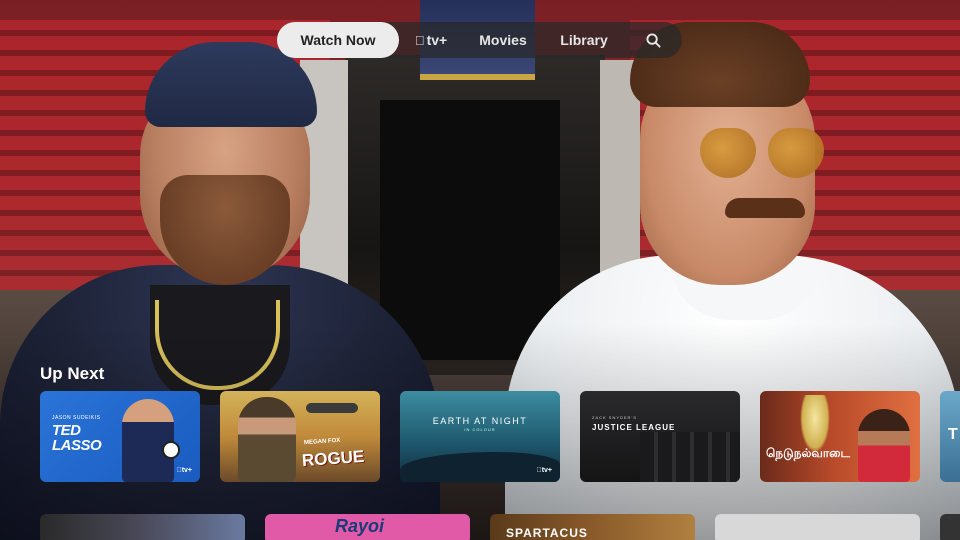  I want to click on tile-title: JUSTICE LEAGUE, so click(634, 427).